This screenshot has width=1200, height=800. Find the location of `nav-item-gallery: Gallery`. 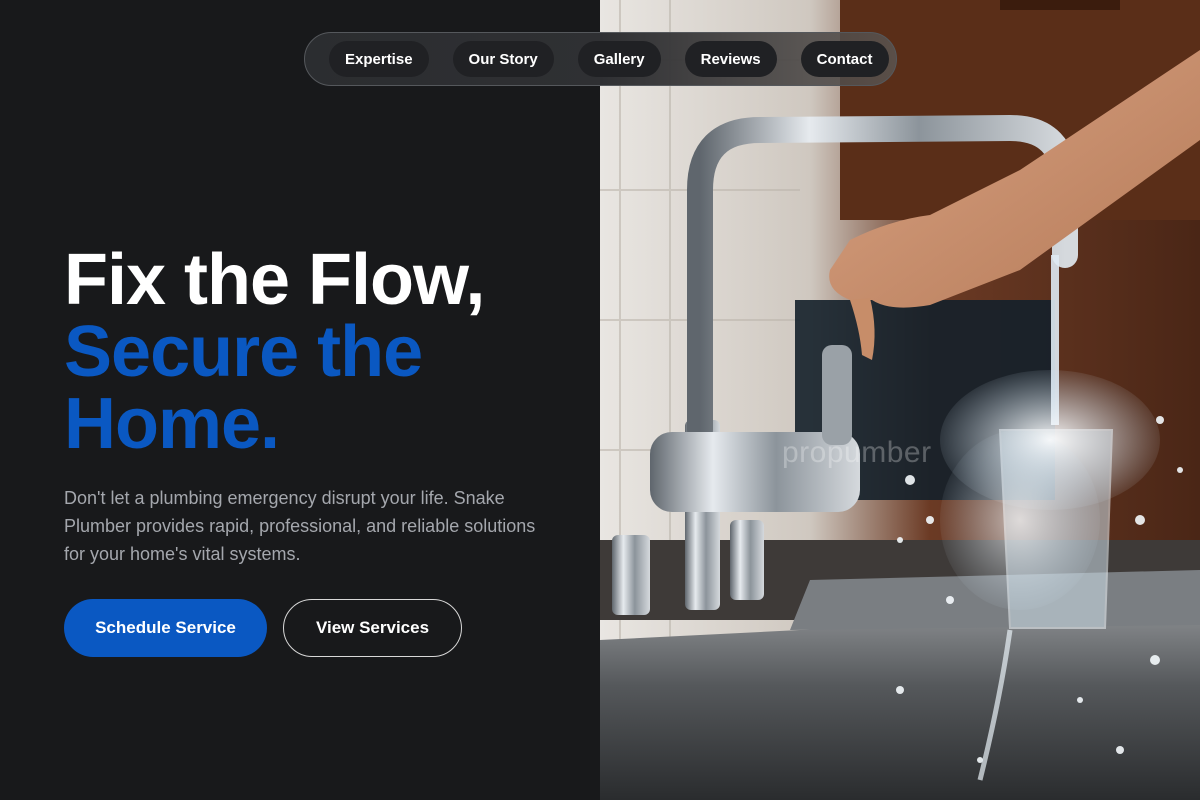

nav-item-gallery: Gallery is located at coordinates (619, 59).